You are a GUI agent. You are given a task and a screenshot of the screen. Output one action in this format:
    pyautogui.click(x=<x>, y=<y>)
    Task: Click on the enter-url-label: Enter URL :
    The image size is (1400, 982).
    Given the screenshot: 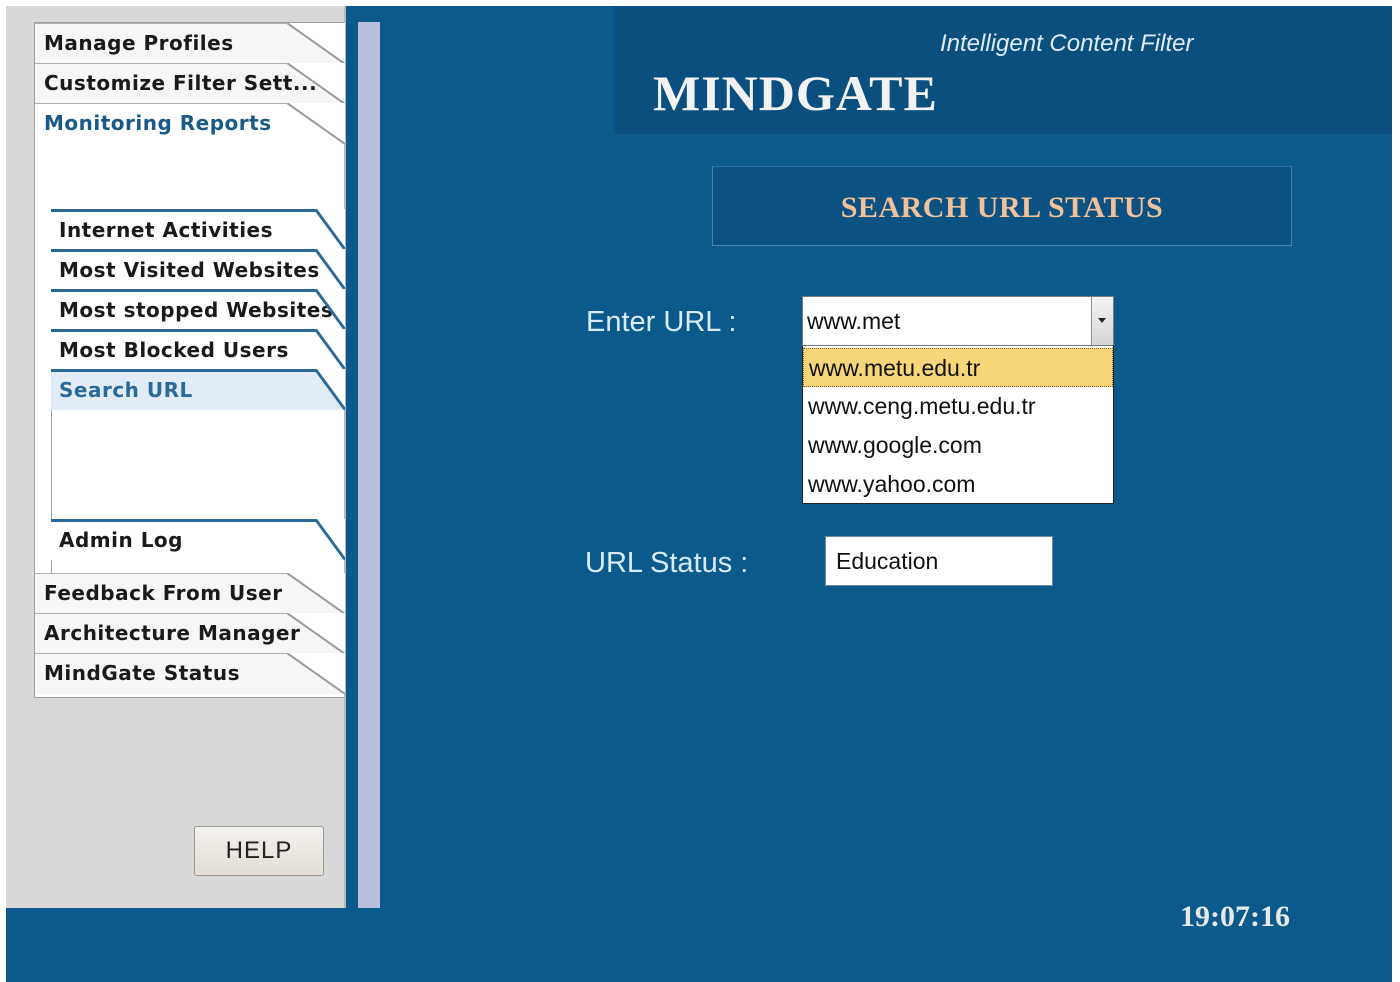 What is the action you would take?
    pyautogui.click(x=661, y=322)
    